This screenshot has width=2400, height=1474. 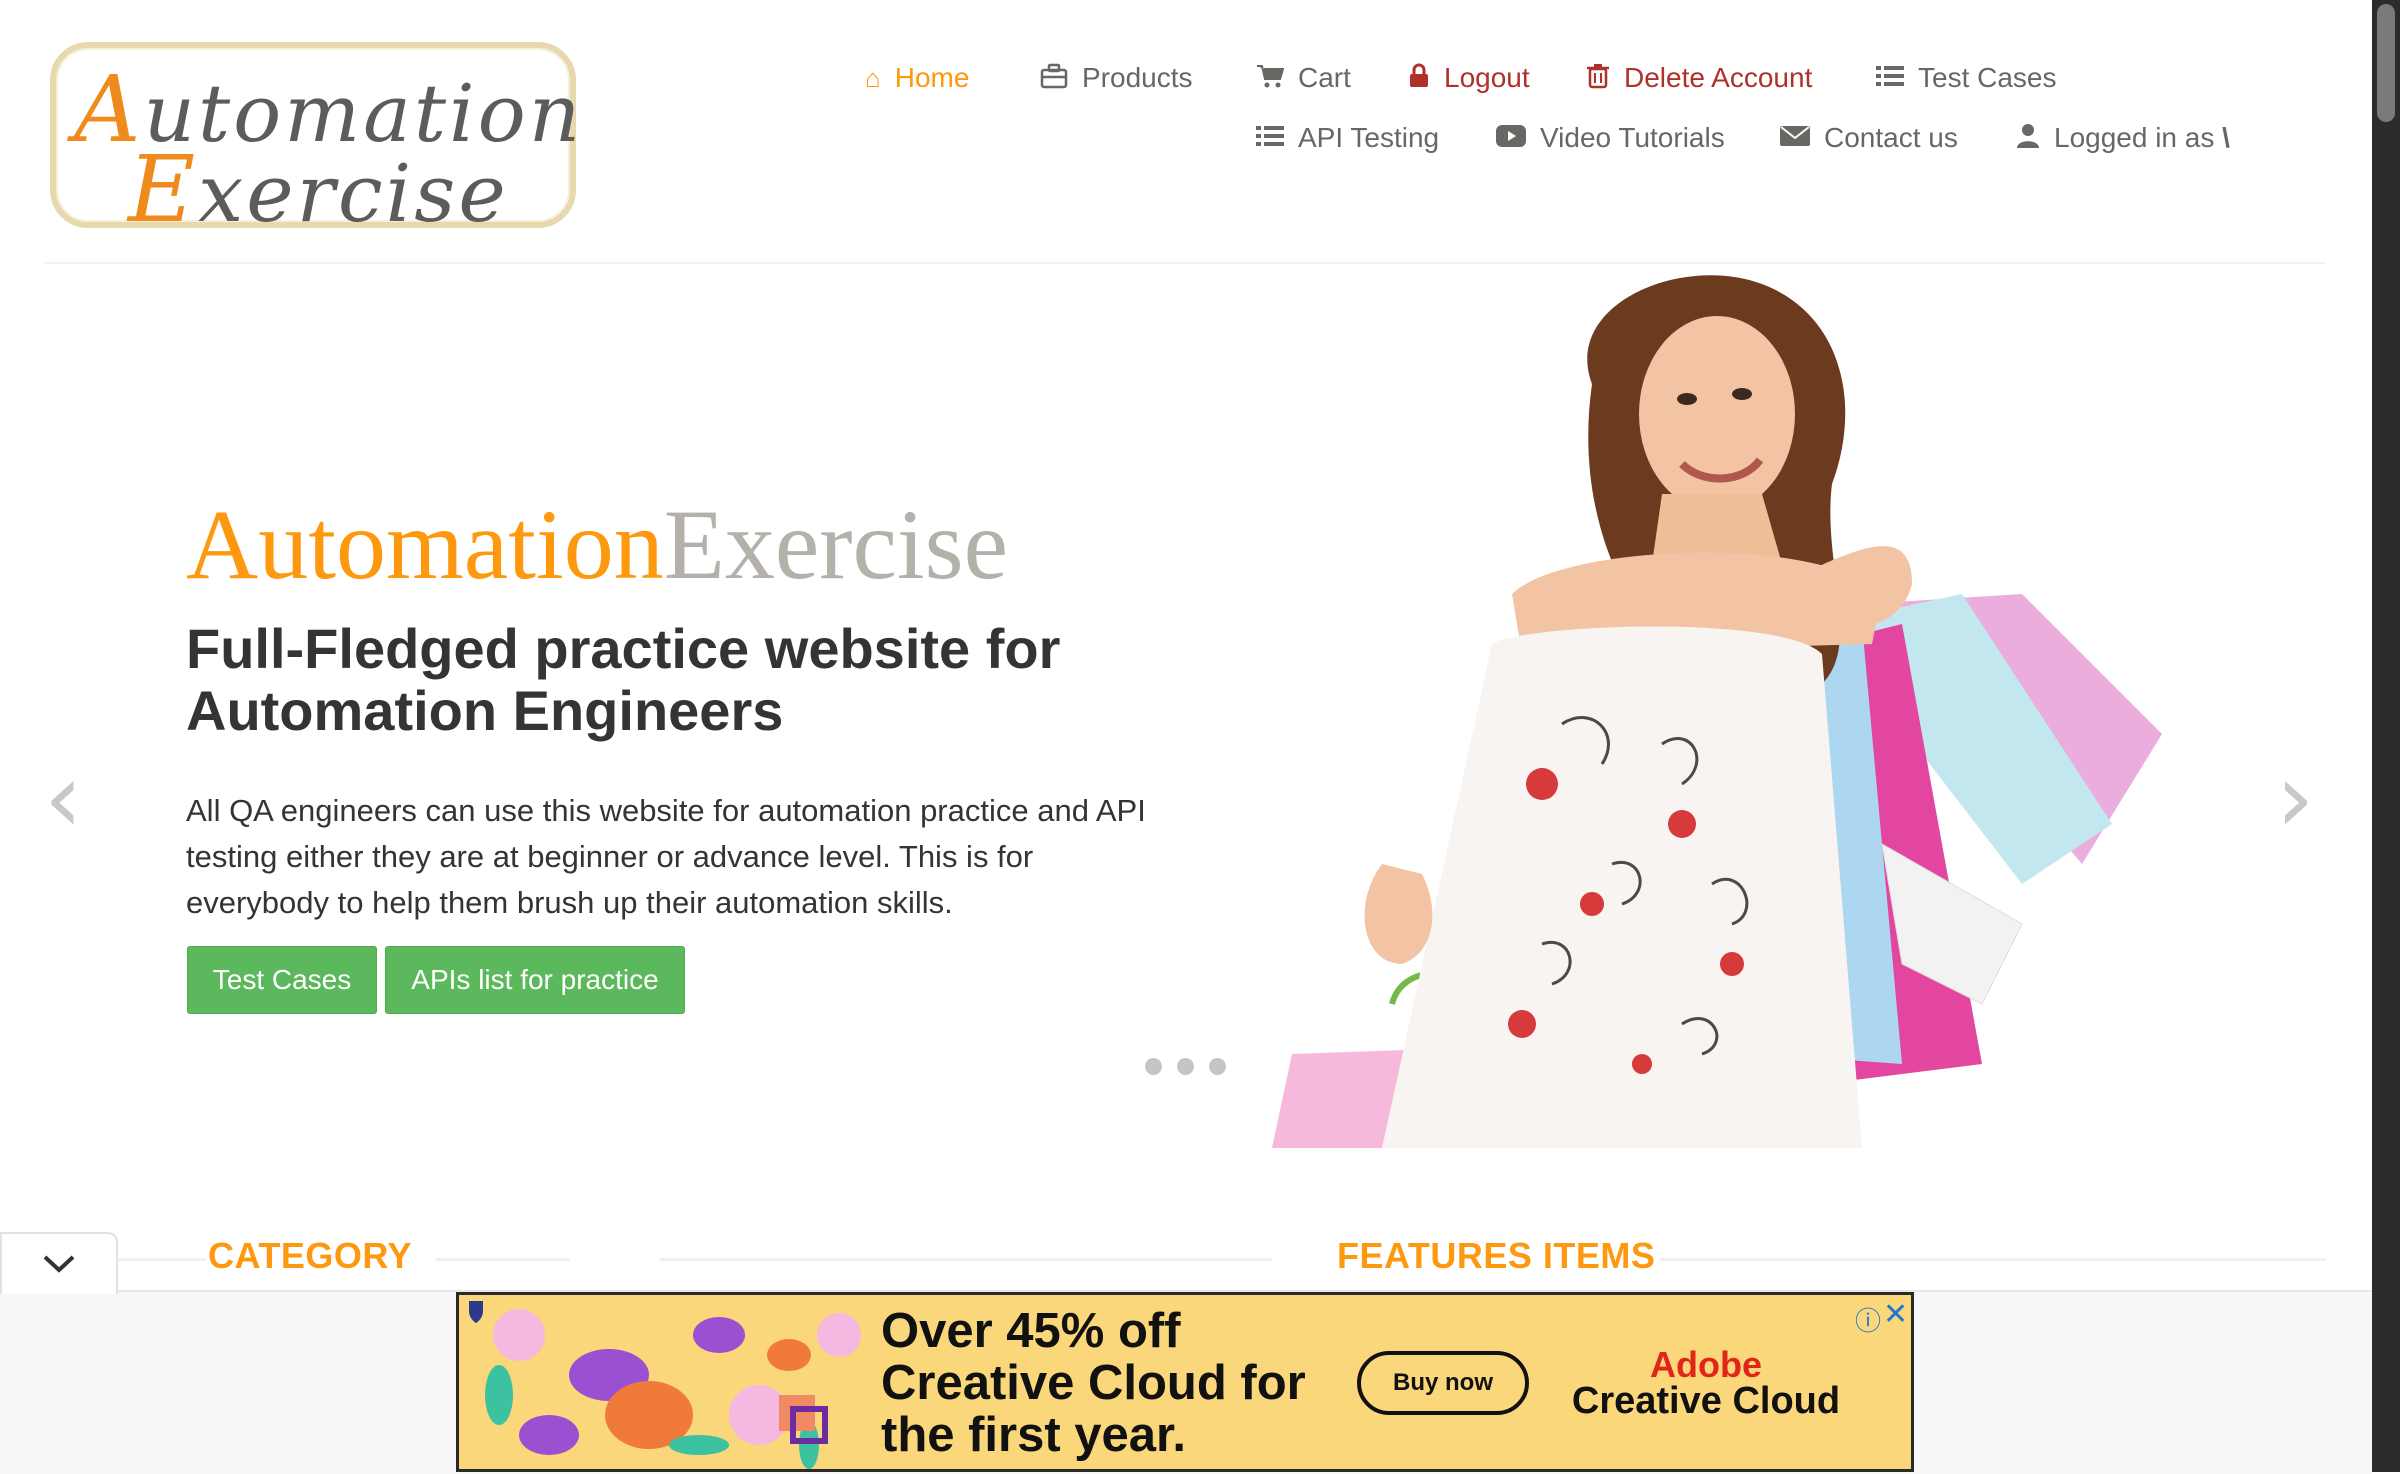 What do you see at coordinates (2123, 138) in the screenshot?
I see `nav-logged-in-as: Logged in as \` at bounding box center [2123, 138].